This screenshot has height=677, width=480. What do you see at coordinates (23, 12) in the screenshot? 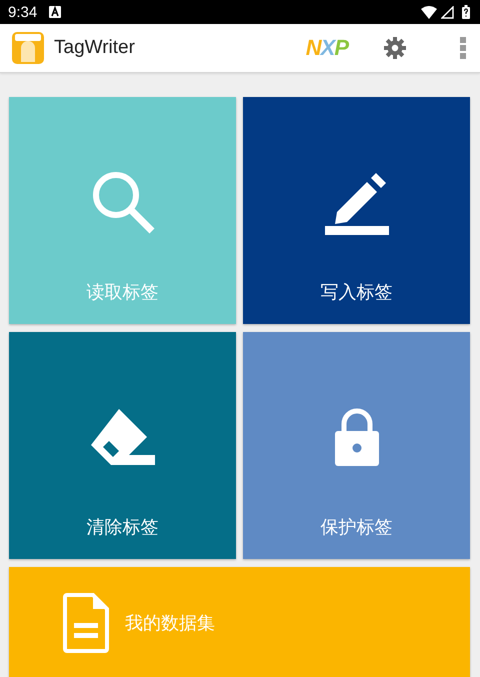
I see `status-time: 9:34` at bounding box center [23, 12].